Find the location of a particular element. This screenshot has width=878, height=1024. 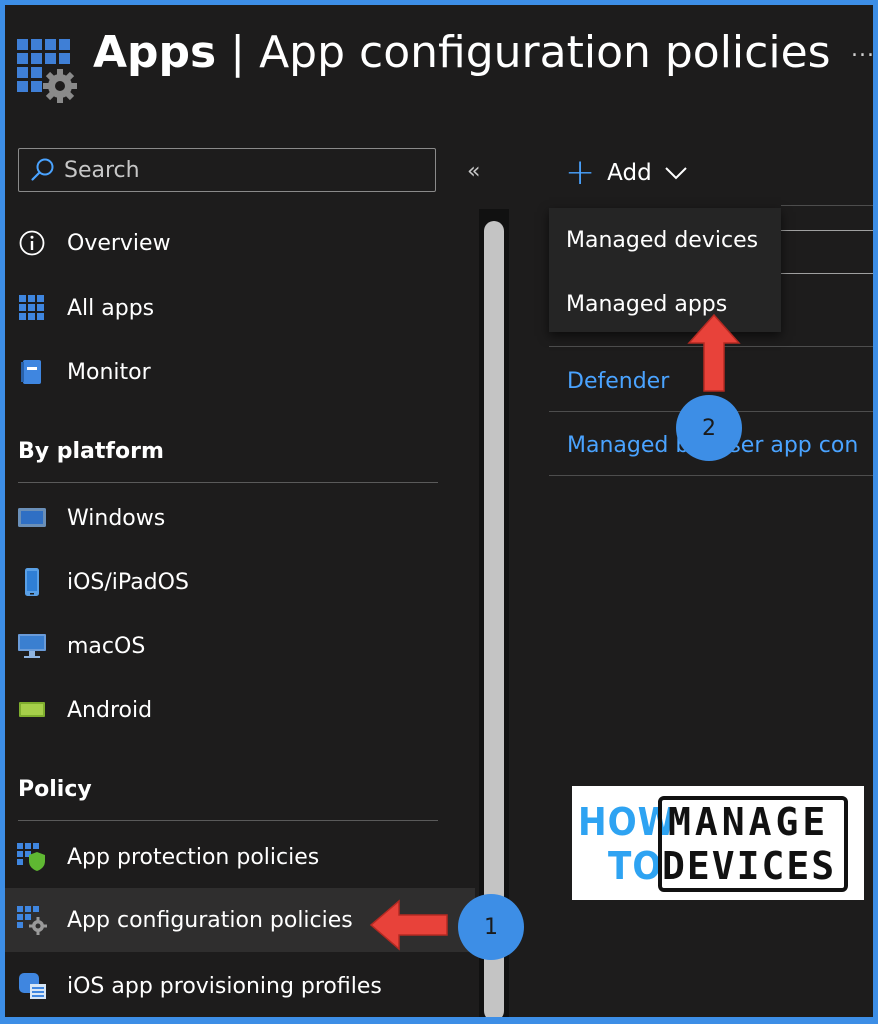

sidebar-item-label: iOS app provisioning profiles is located at coordinates (224, 986).